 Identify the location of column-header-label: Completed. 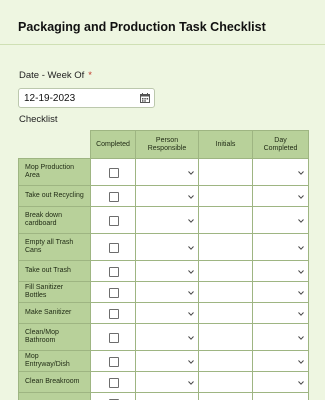
(113, 144).